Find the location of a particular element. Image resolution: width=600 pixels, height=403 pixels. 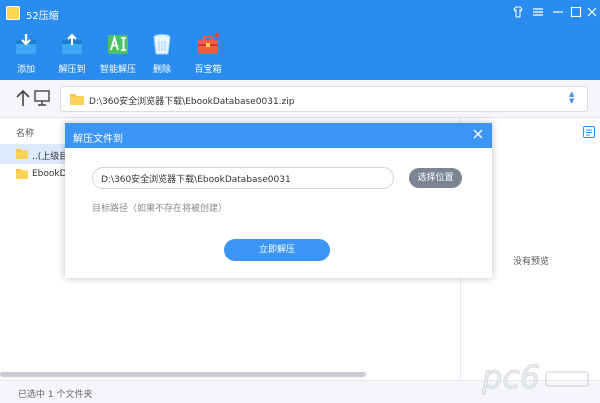

app-logo-icon is located at coordinates (13, 13).